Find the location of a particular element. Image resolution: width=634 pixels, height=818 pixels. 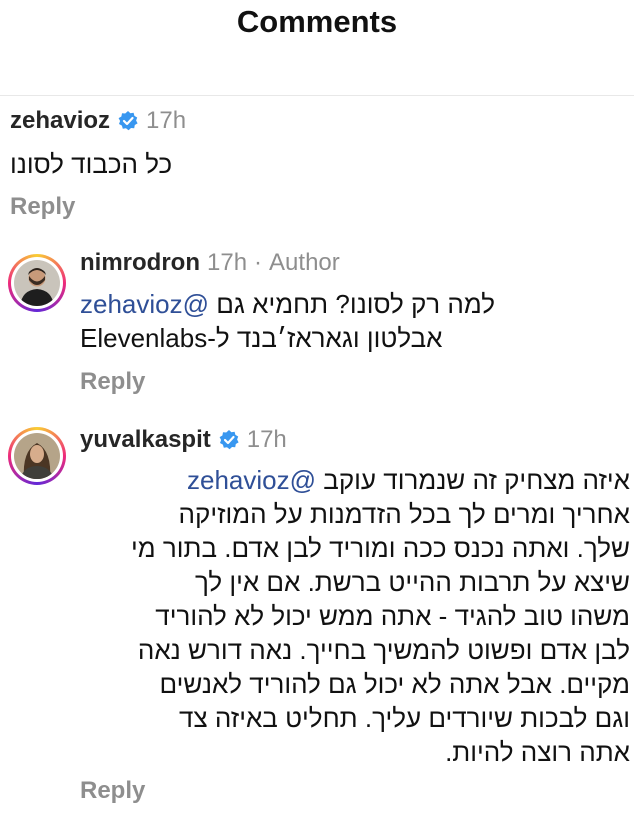

comment-line: אתה רוצה להיות. is located at coordinates (537, 752).